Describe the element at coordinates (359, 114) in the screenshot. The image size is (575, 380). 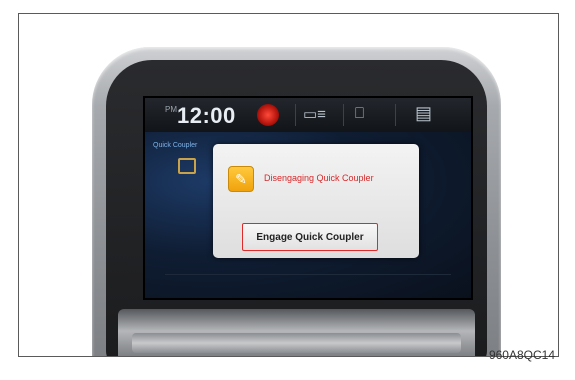
I see `phone-icon: ⎕` at that location.